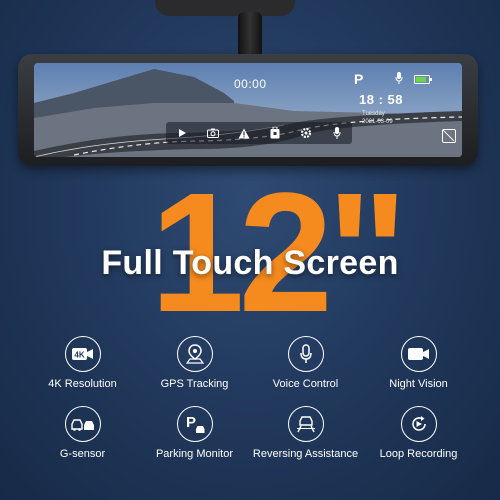 The image size is (500, 500). I want to click on feature-label: Night Vision, so click(418, 384).